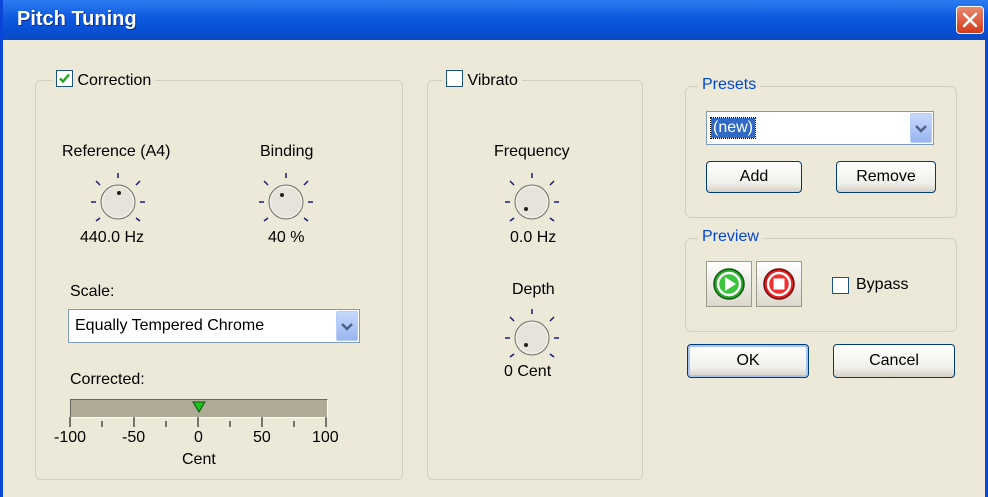 The image size is (988, 497). What do you see at coordinates (107, 379) in the screenshot?
I see `corrected-label: Corrected:` at bounding box center [107, 379].